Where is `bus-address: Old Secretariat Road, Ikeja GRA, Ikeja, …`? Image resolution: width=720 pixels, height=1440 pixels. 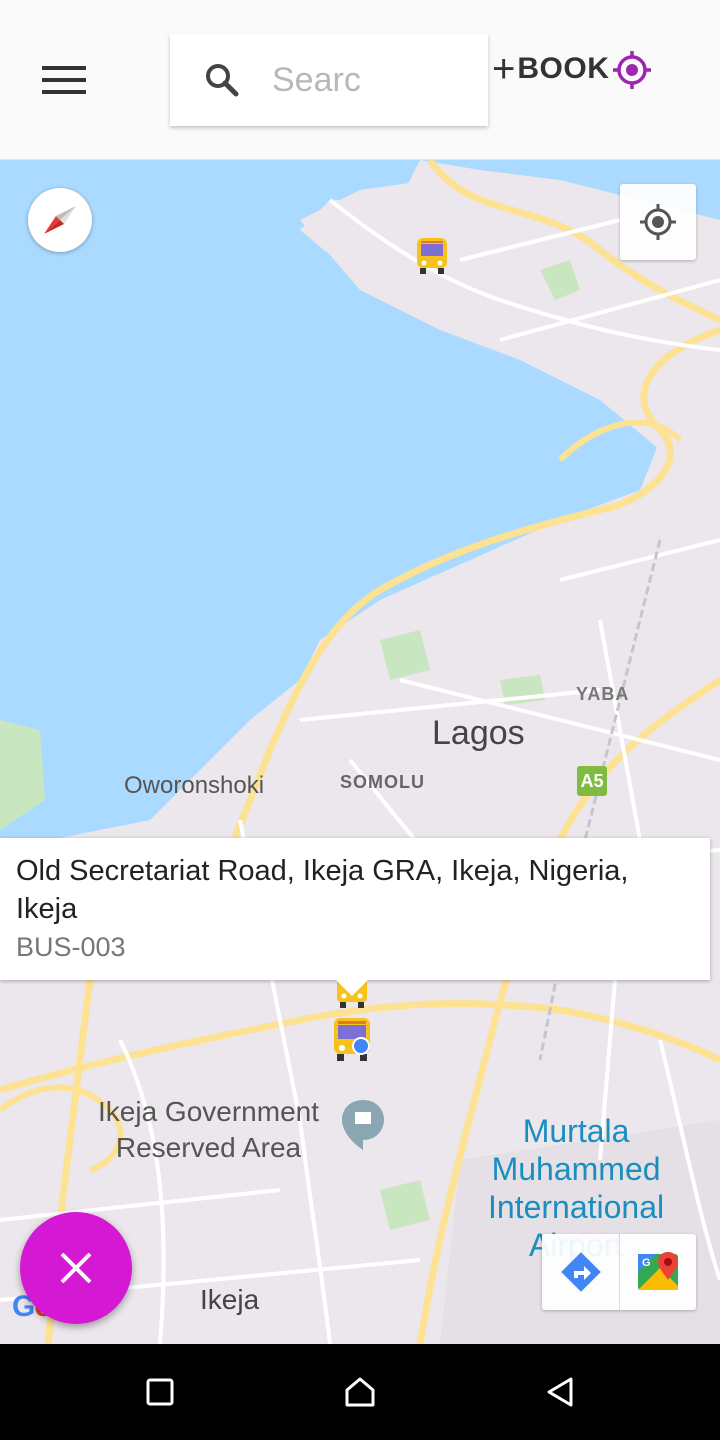
bus-address: Old Secretariat Road, Ikeja GRA, Ikeja, … is located at coordinates (322, 890).